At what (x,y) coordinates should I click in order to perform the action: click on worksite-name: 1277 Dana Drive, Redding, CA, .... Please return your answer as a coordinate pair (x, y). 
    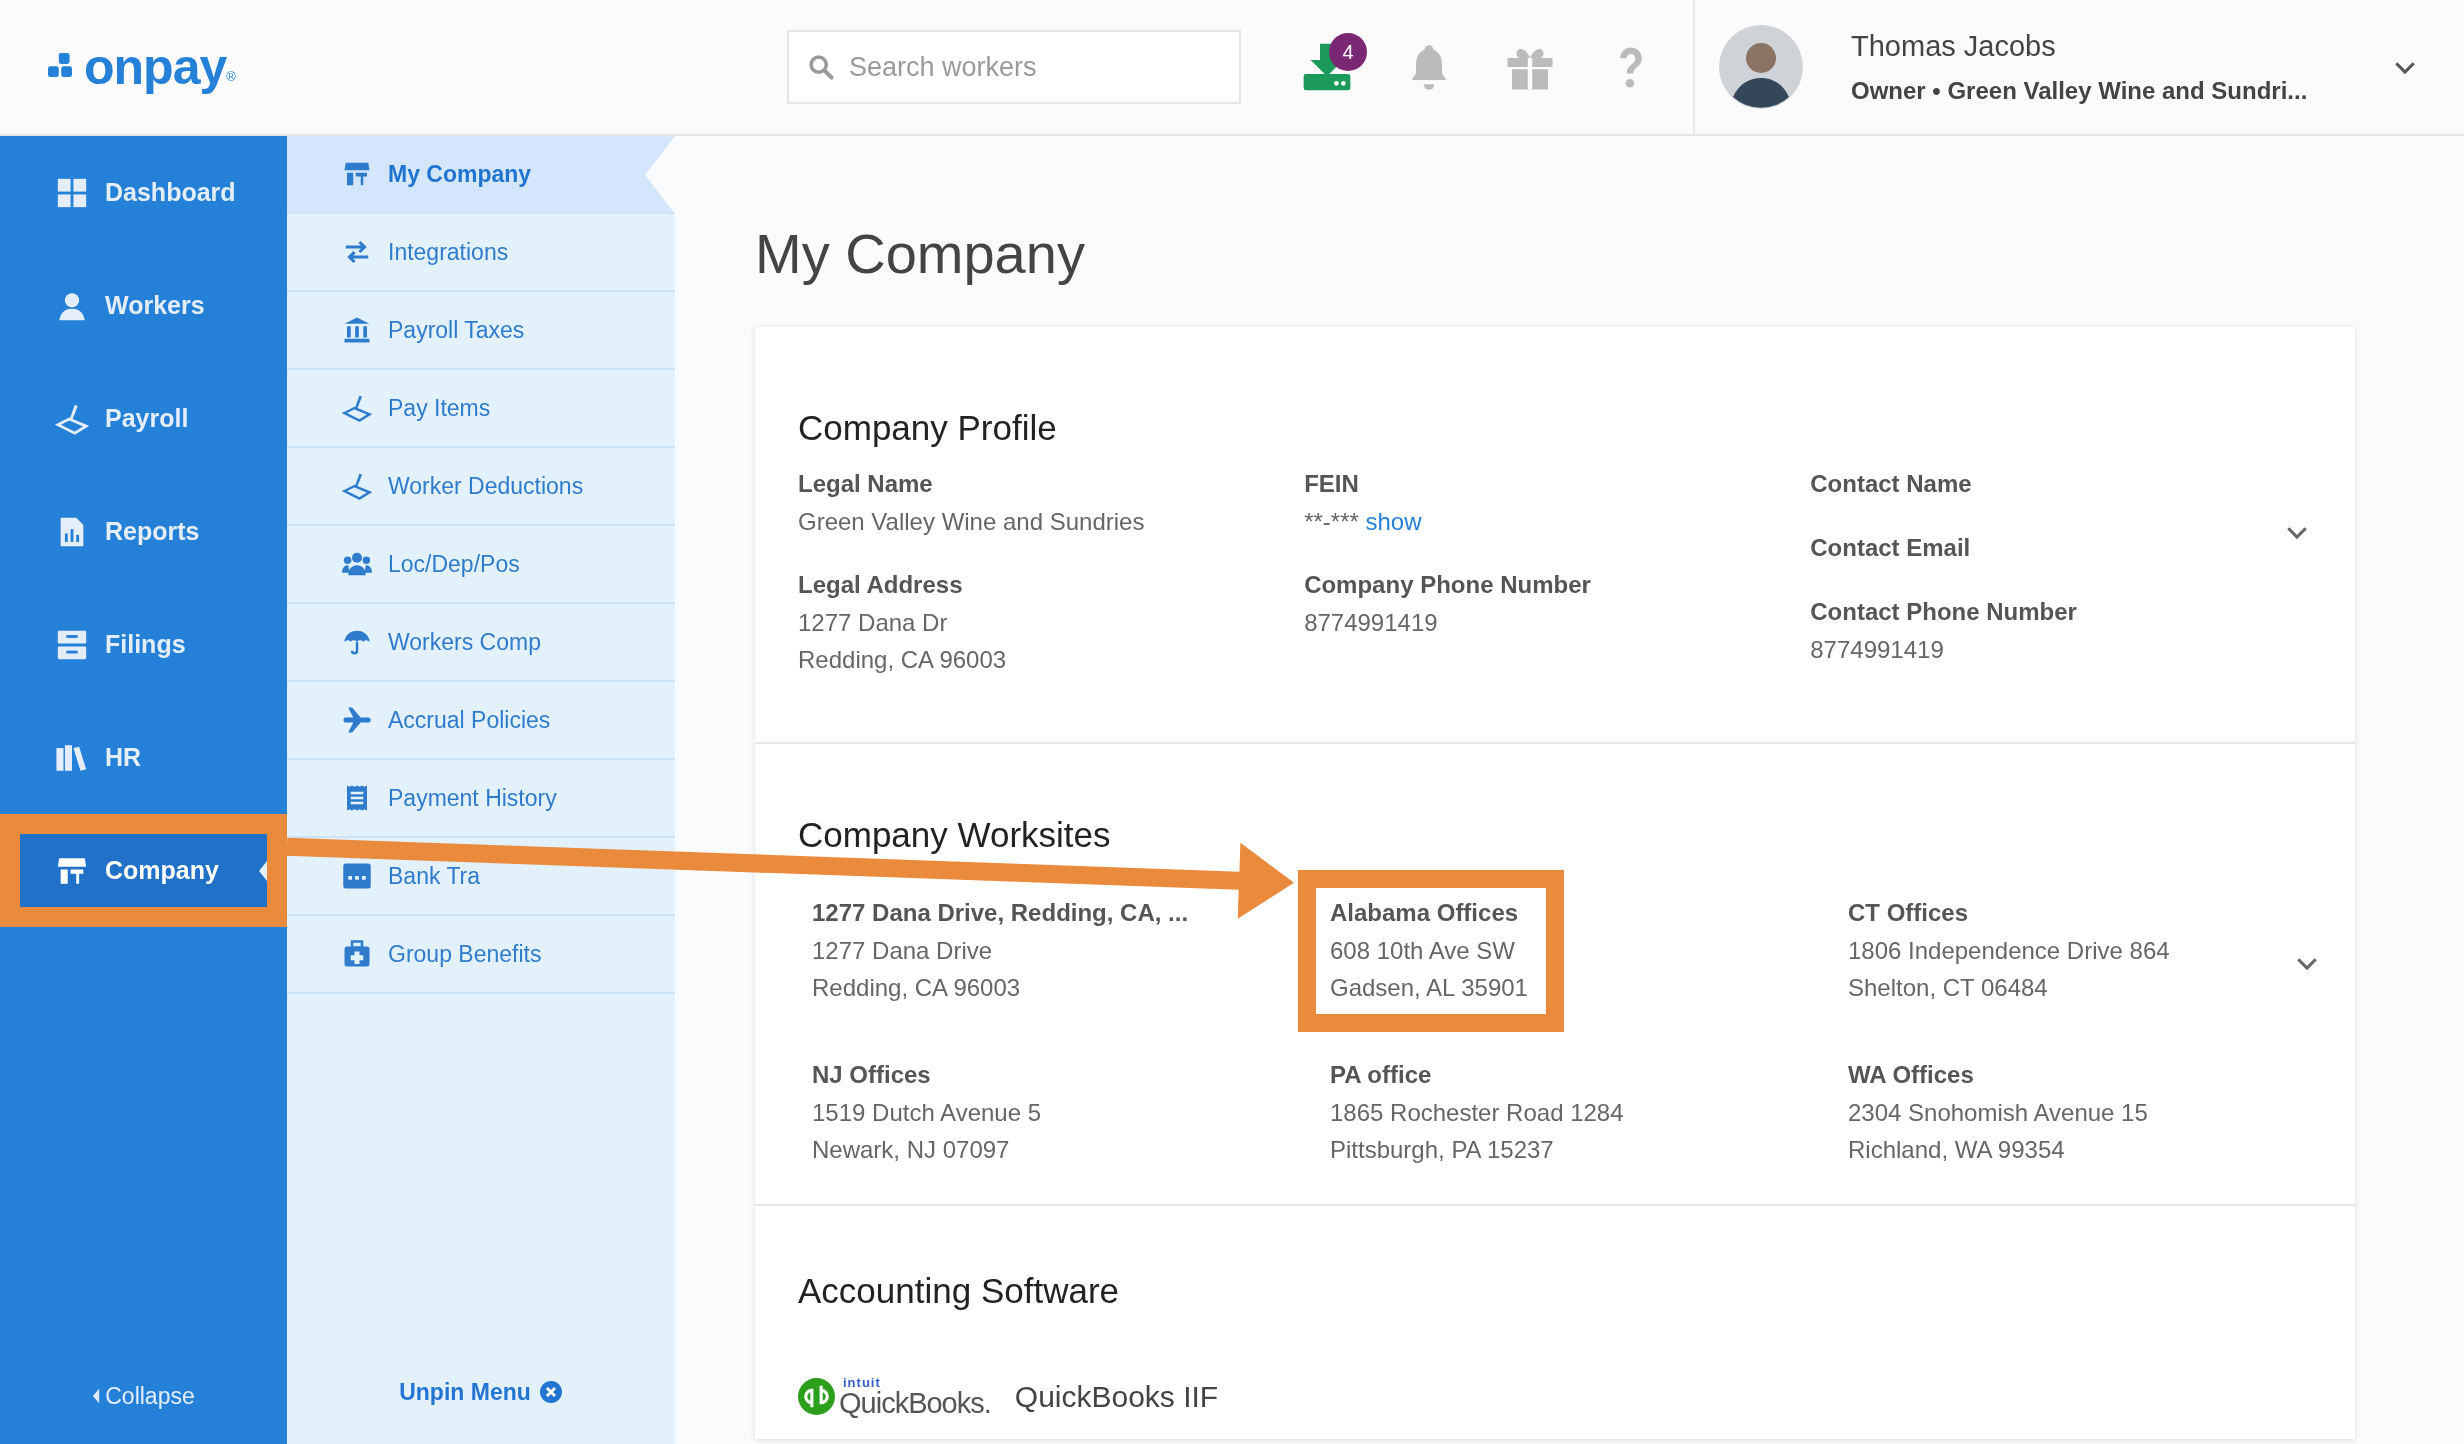
    Looking at the image, I should click on (1000, 913).